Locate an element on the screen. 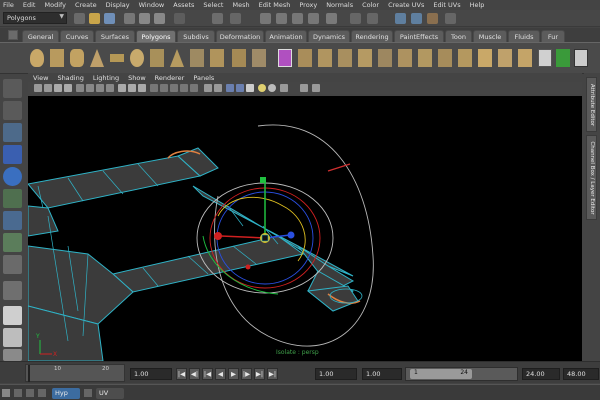  safe-action-icon is located at coordinates (132, 88).